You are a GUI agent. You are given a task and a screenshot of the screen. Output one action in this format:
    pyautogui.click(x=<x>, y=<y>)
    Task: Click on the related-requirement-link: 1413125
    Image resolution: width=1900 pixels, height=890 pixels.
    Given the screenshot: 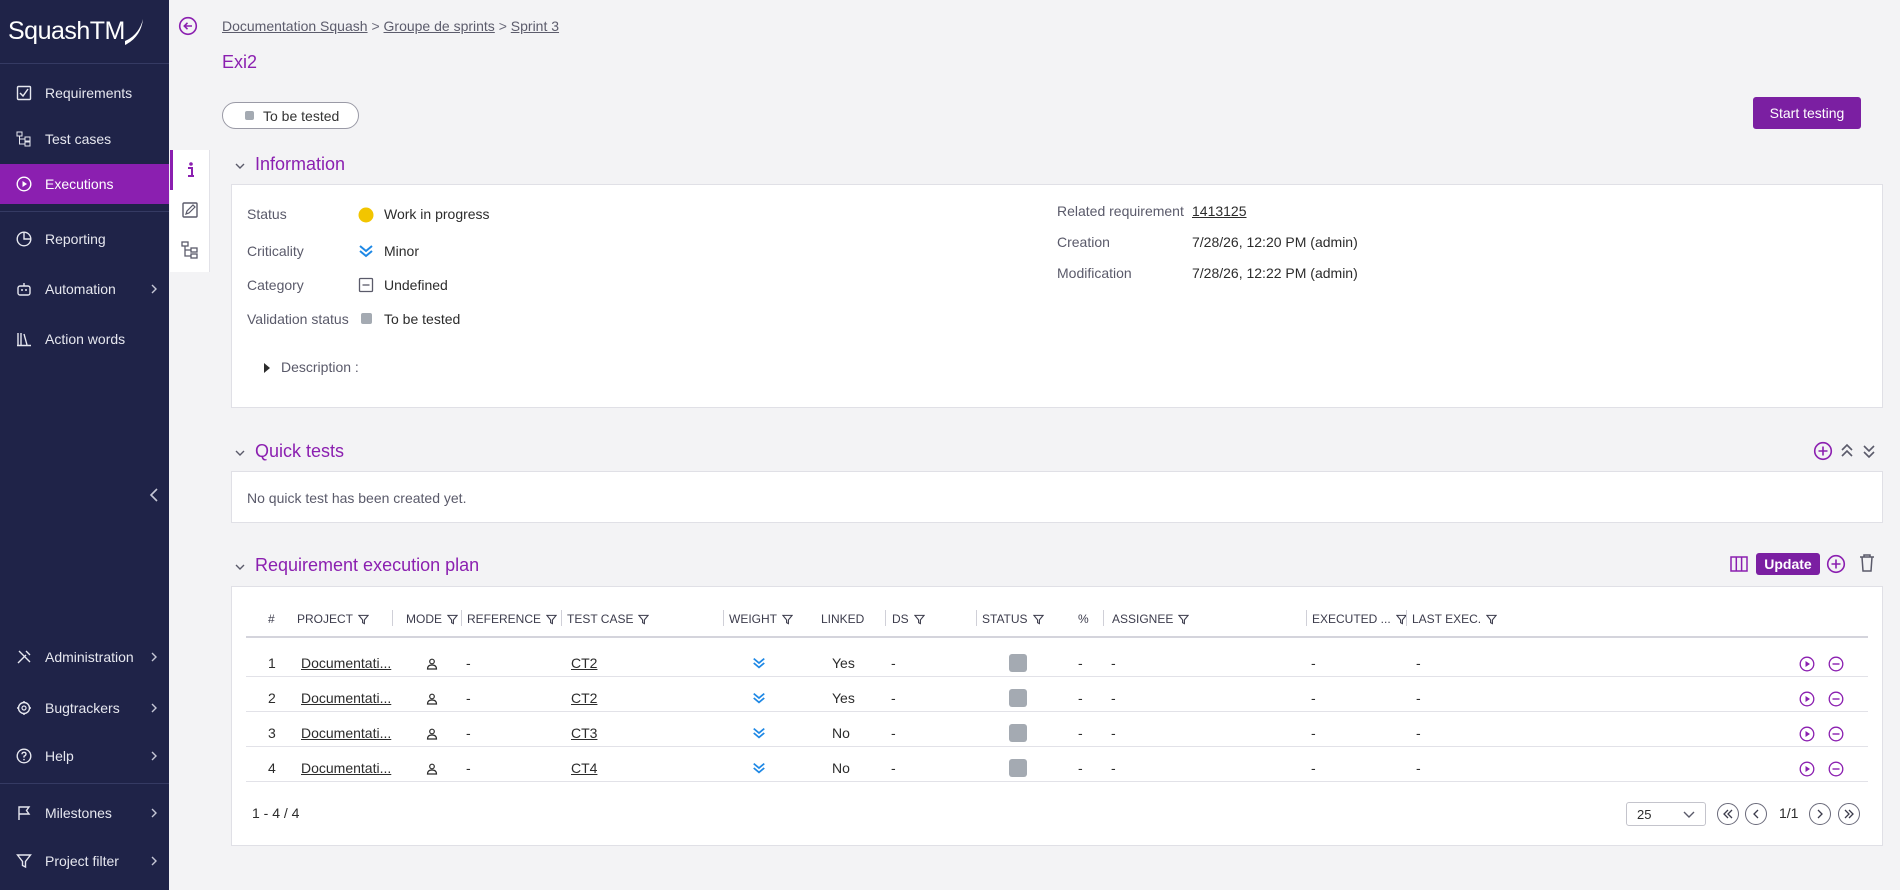 What is the action you would take?
    pyautogui.click(x=1219, y=211)
    